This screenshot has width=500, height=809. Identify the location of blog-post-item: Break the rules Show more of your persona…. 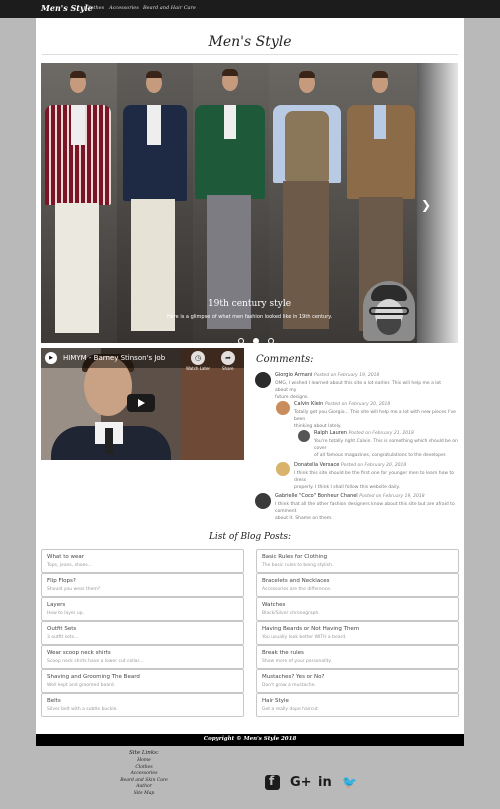
(357, 657).